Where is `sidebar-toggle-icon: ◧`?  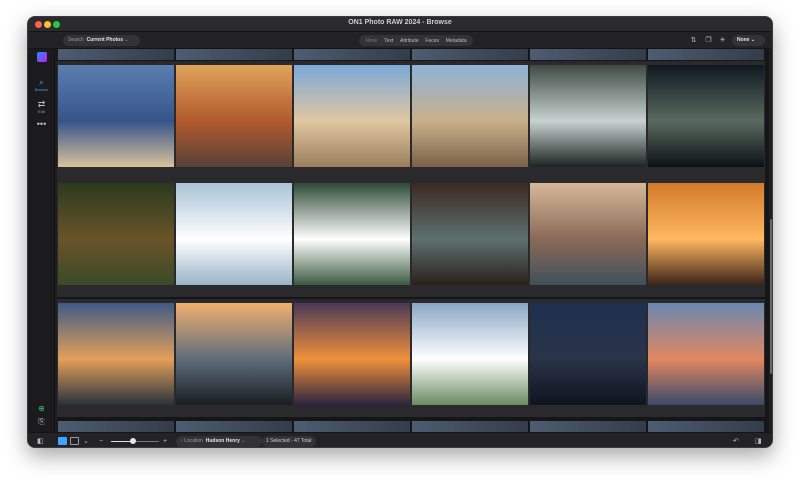
sidebar-toggle-icon: ◧ is located at coordinates (40, 441).